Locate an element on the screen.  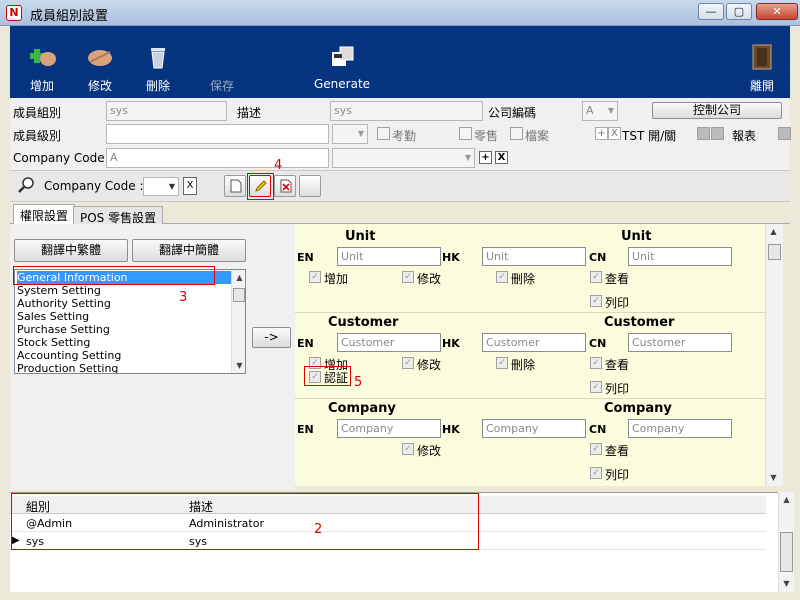
company-code-x-button: X is located at coordinates (501, 157).